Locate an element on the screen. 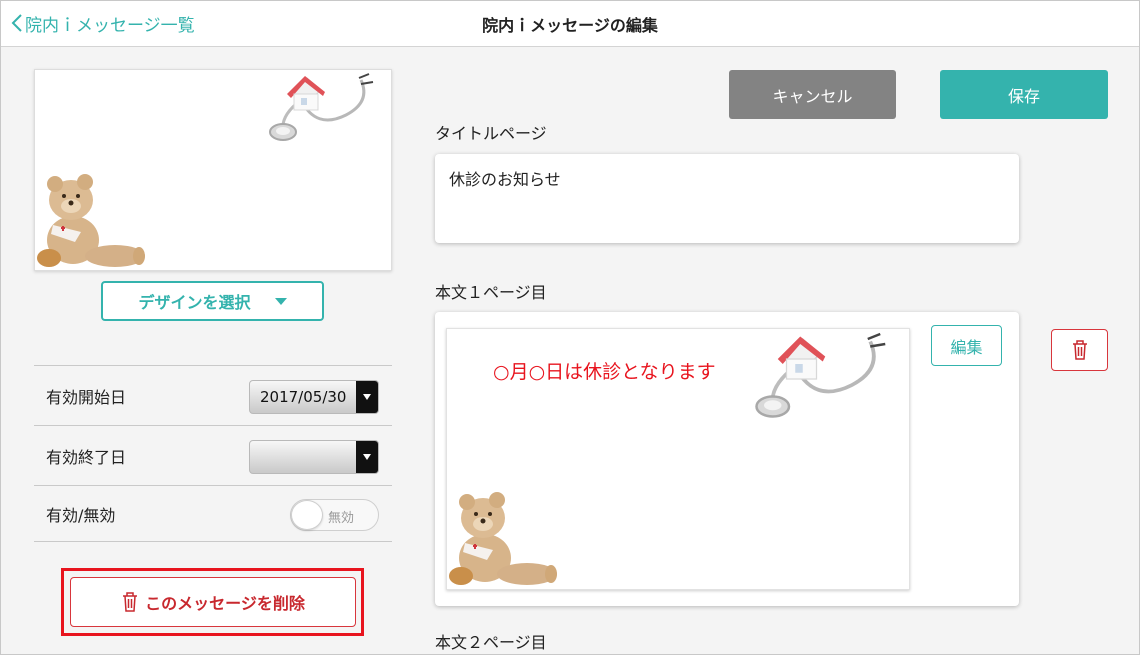 The width and height of the screenshot is (1140, 655). end-date-row: 有効終了日 is located at coordinates (213, 455).